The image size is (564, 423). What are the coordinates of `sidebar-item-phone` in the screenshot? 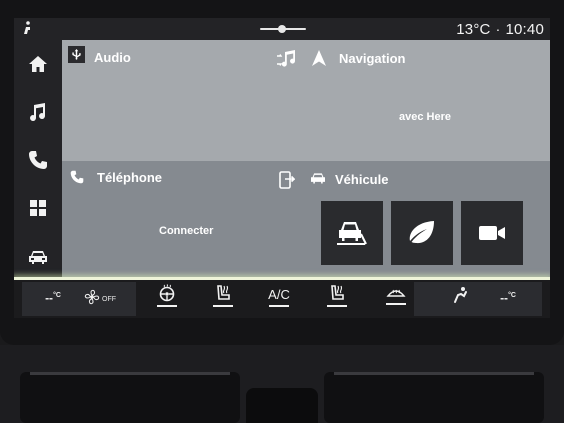 It's located at (38, 160).